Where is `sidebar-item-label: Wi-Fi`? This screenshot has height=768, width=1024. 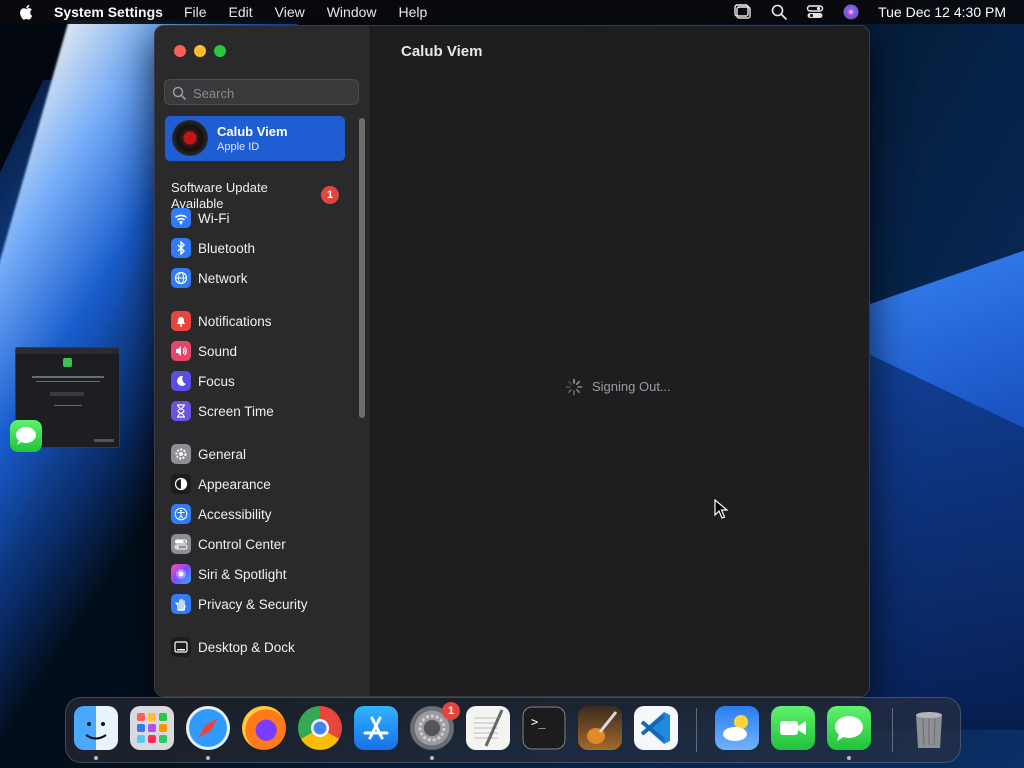 sidebar-item-label: Wi-Fi is located at coordinates (214, 218).